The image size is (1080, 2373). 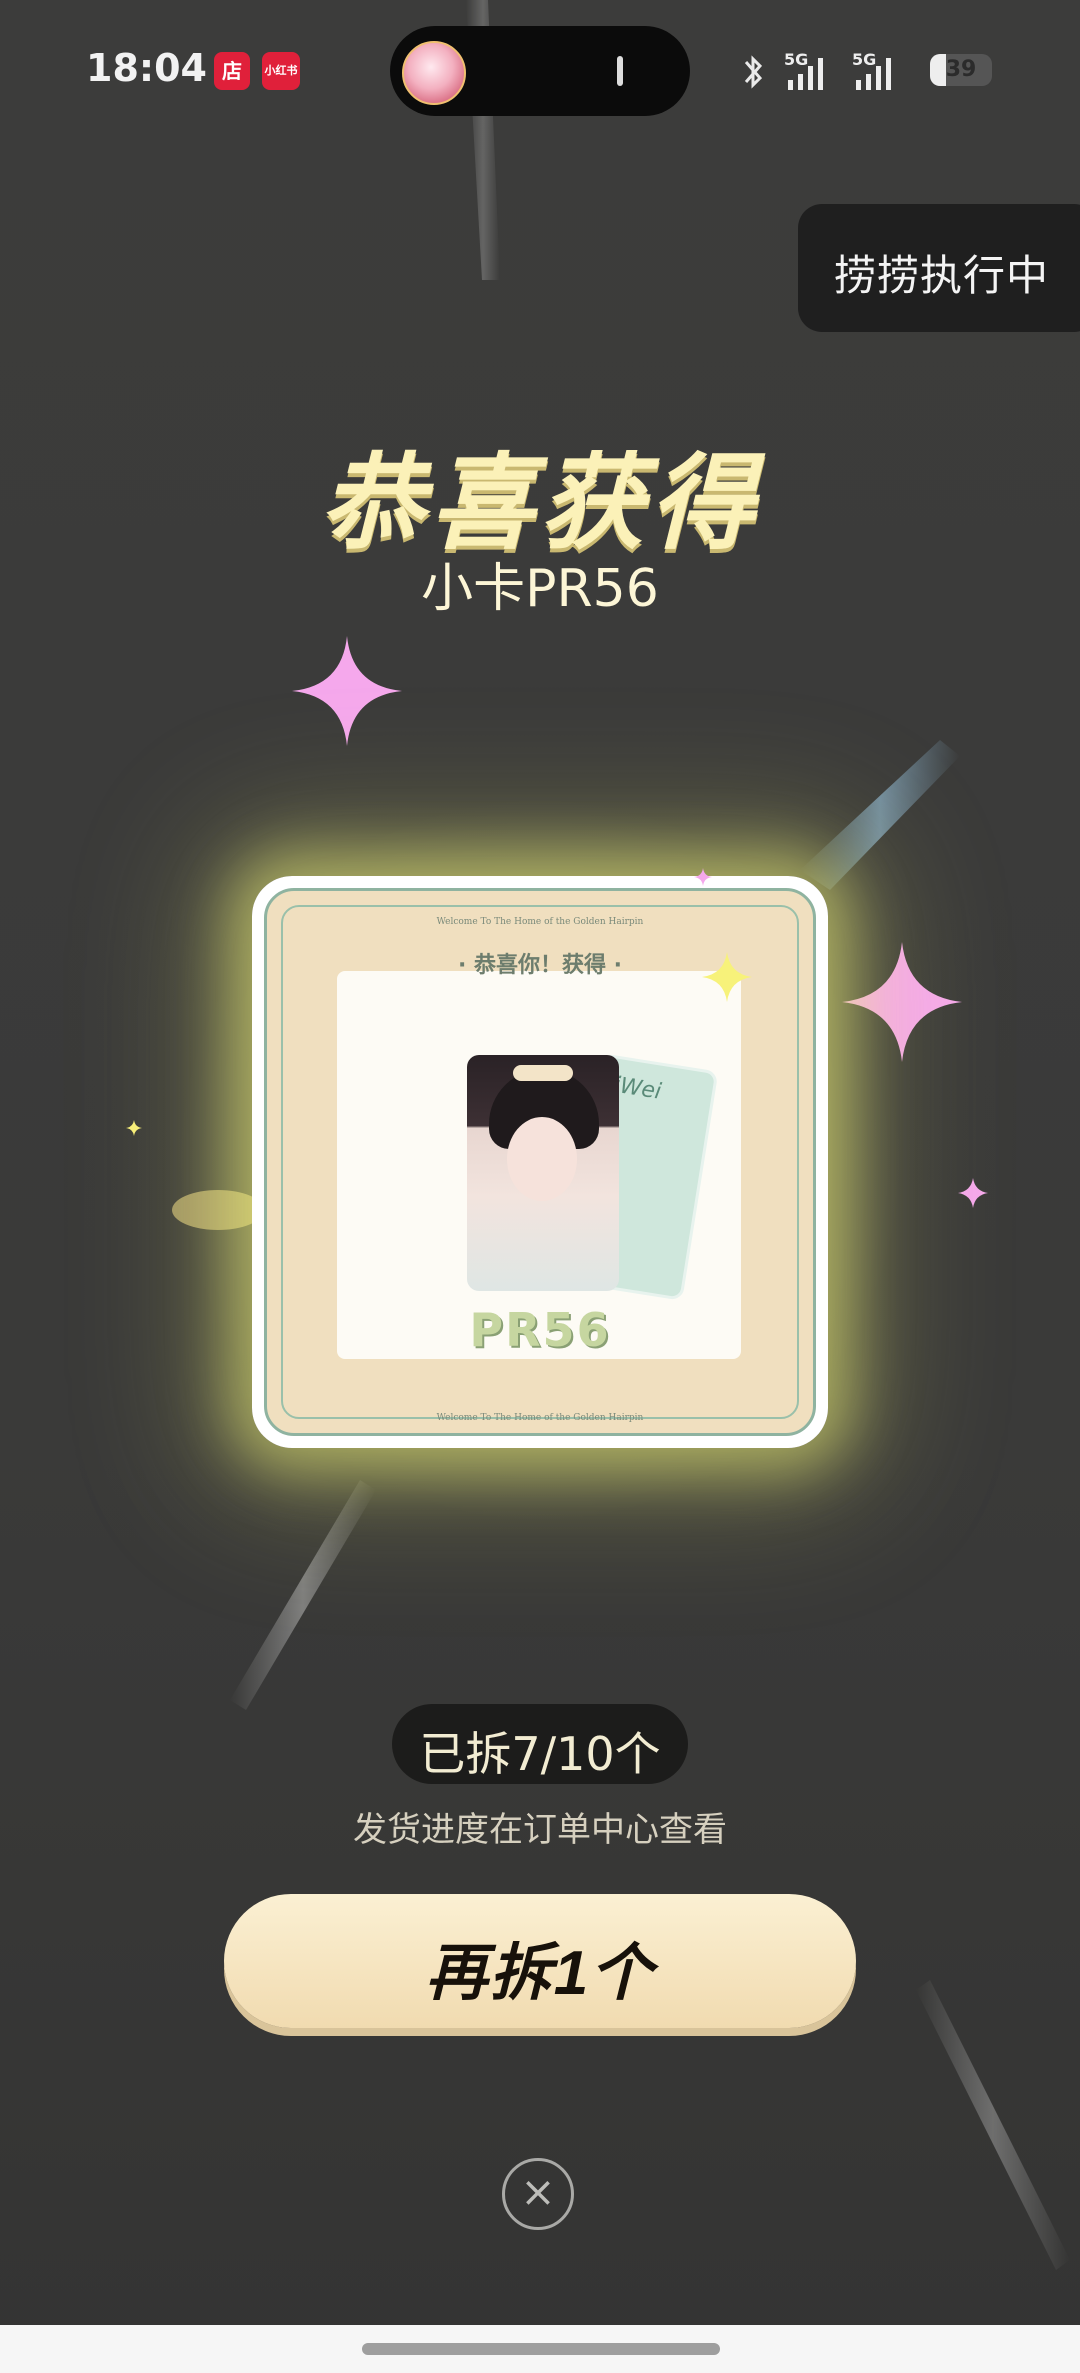 What do you see at coordinates (620, 71) in the screenshot?
I see `island-activity-indicator` at bounding box center [620, 71].